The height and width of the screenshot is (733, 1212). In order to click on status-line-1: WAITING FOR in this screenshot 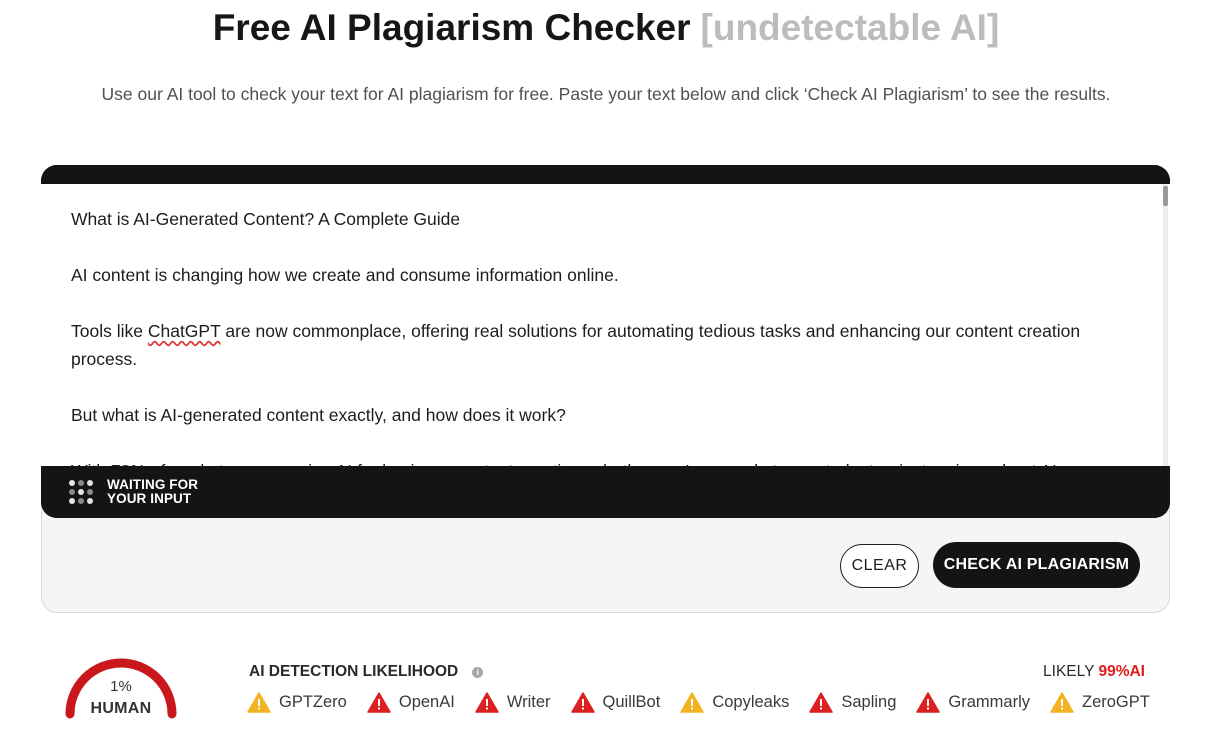, I will do `click(153, 484)`.